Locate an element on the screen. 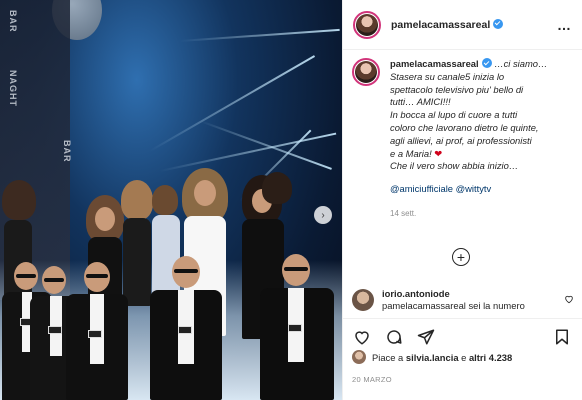  caption-line: agli allievi, ai prof, ai professionisti is located at coordinates (461, 140).